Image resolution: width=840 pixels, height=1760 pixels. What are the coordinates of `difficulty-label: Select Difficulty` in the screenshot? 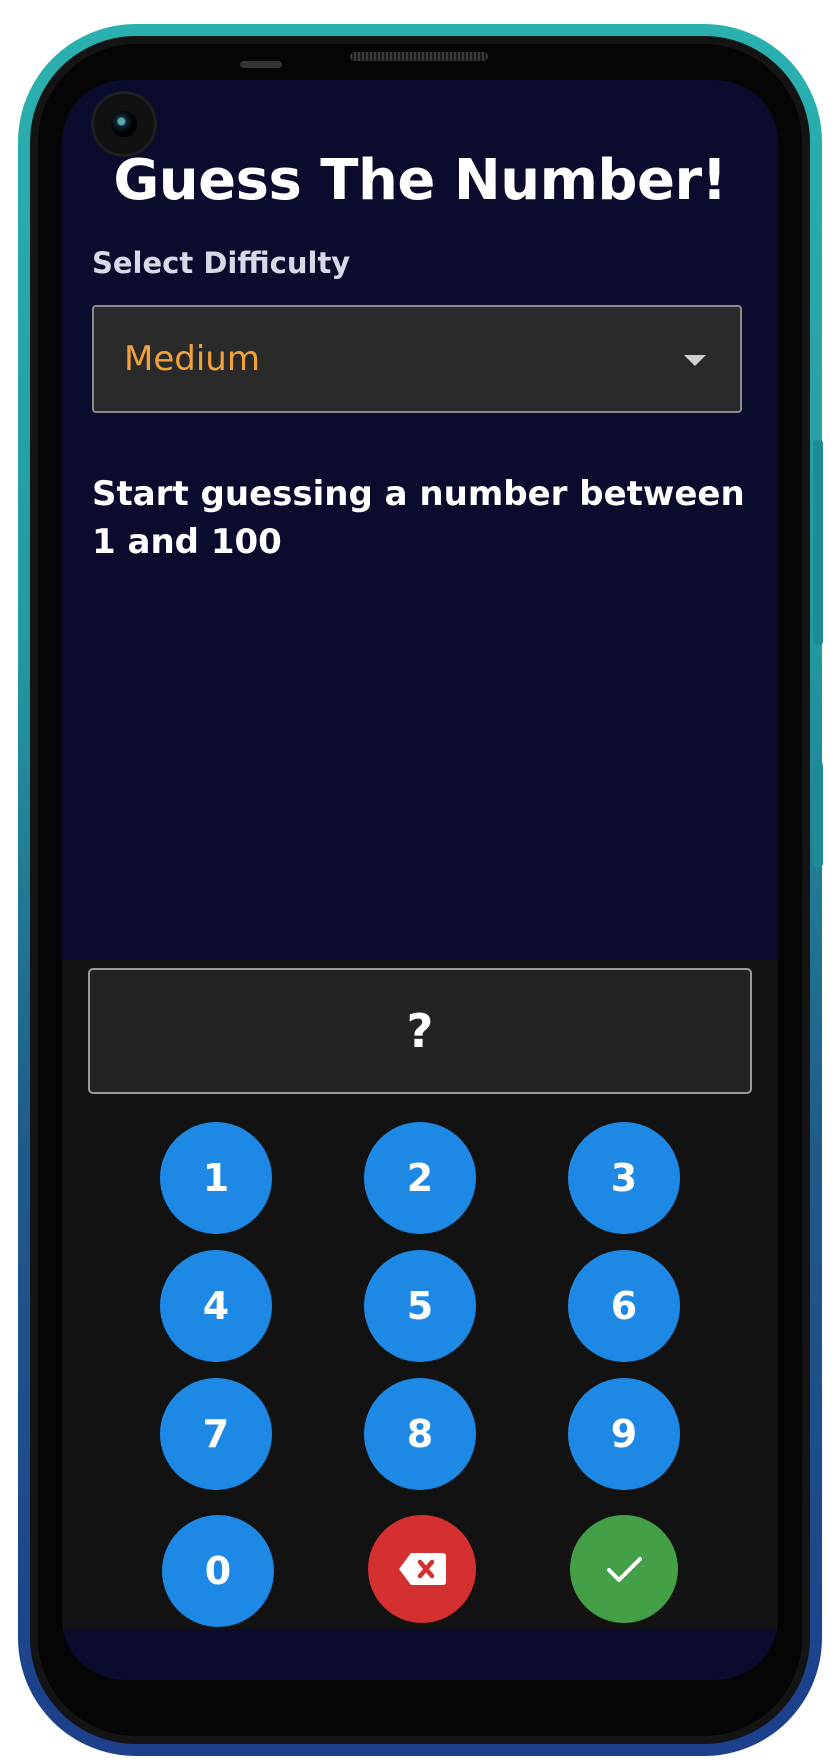 It's located at (221, 263).